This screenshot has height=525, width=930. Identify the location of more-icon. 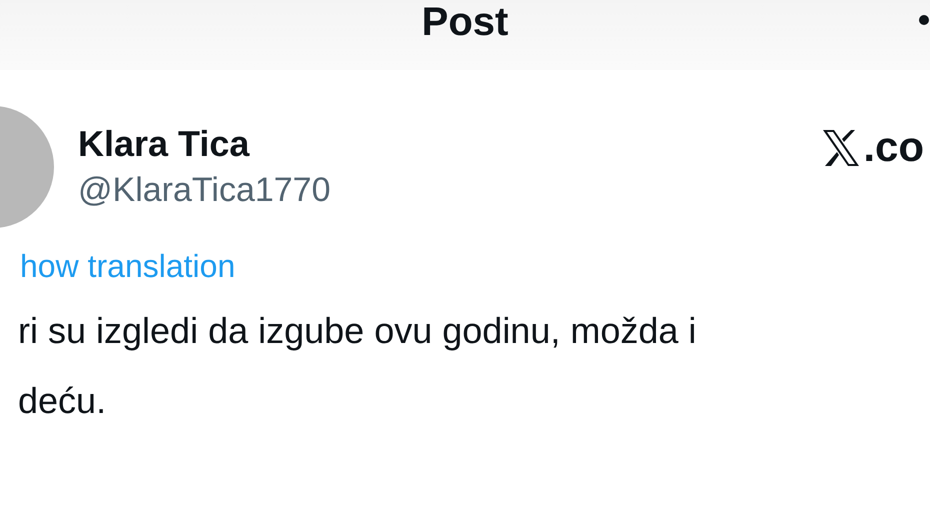
(924, 20).